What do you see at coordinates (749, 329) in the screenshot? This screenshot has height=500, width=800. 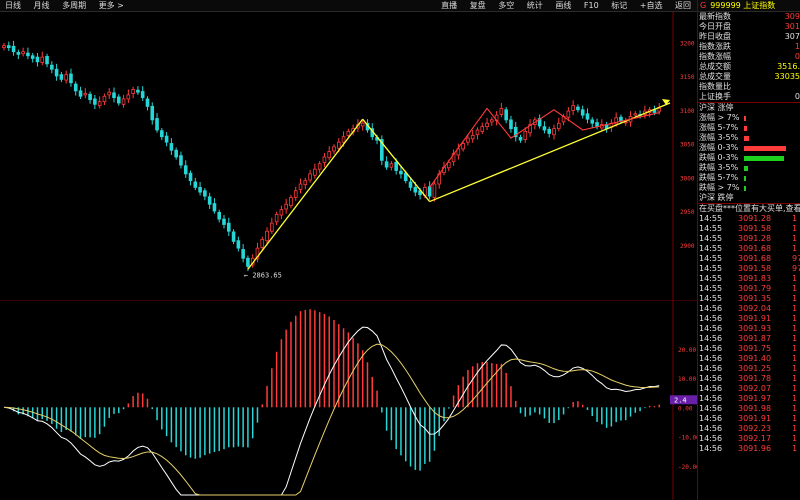 I see `trade-row: 14:56 3091.93 1` at bounding box center [749, 329].